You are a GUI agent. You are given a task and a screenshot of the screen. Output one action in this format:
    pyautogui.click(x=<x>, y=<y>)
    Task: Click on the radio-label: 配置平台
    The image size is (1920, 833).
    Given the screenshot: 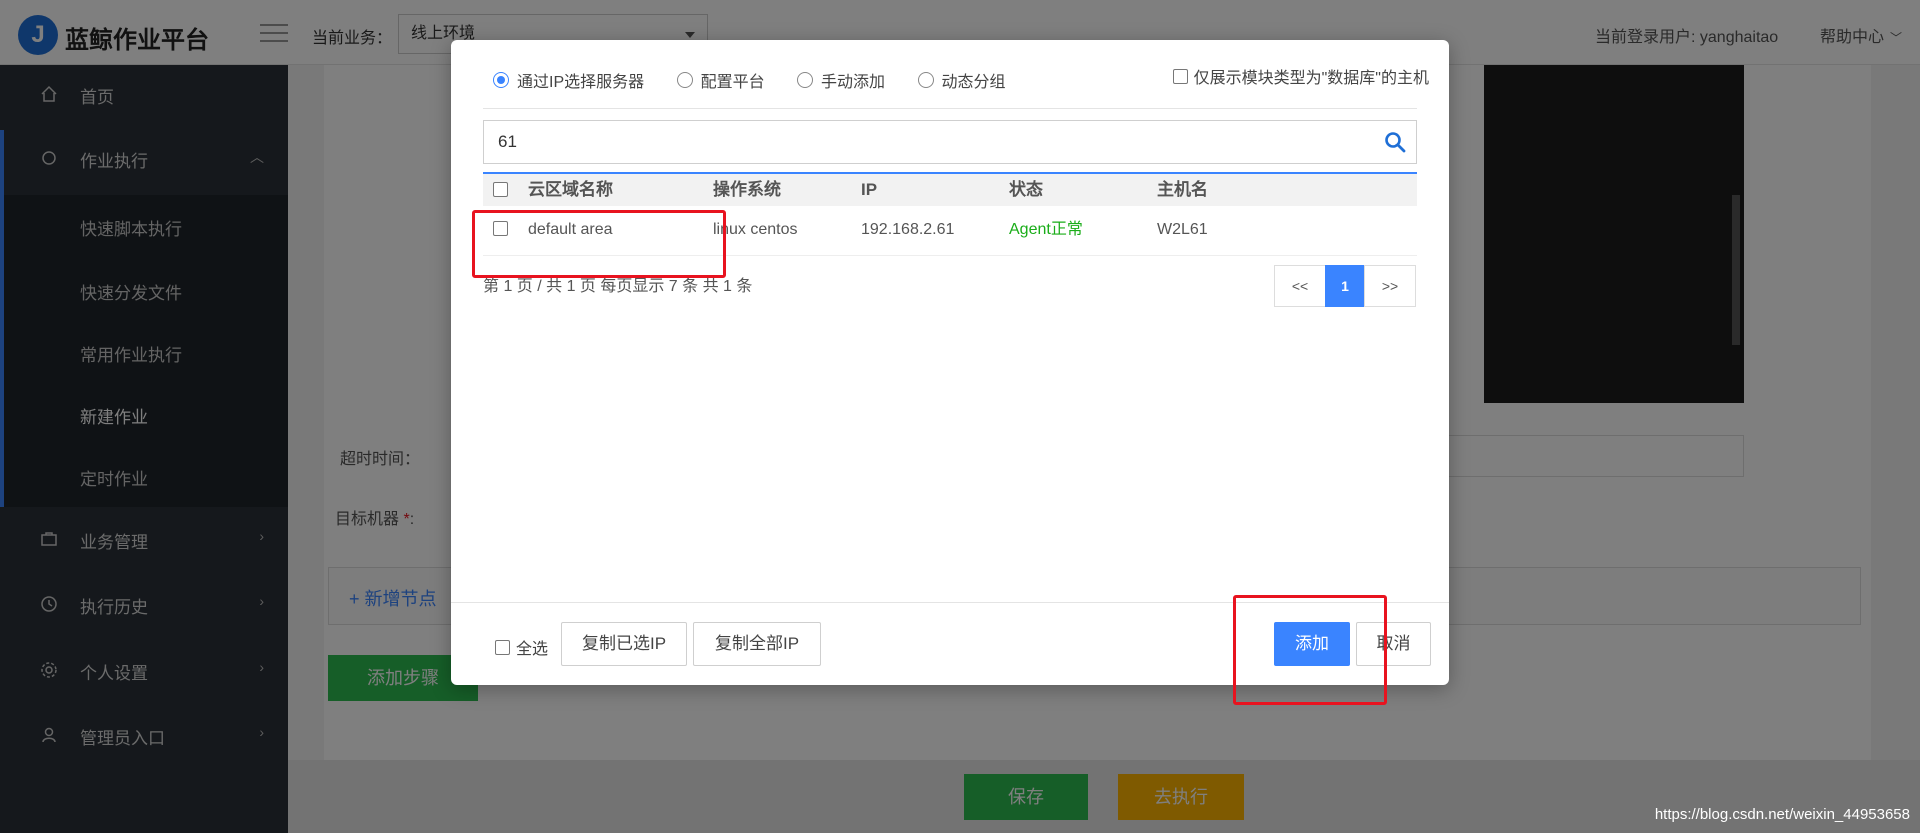 What is the action you would take?
    pyautogui.click(x=732, y=82)
    